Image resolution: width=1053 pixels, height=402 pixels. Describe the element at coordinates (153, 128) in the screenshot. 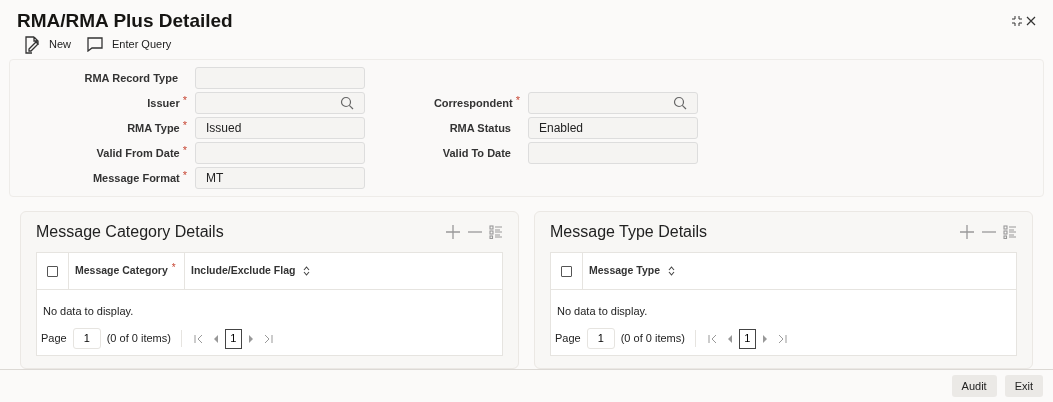

I see `field-label: RMA Type` at that location.